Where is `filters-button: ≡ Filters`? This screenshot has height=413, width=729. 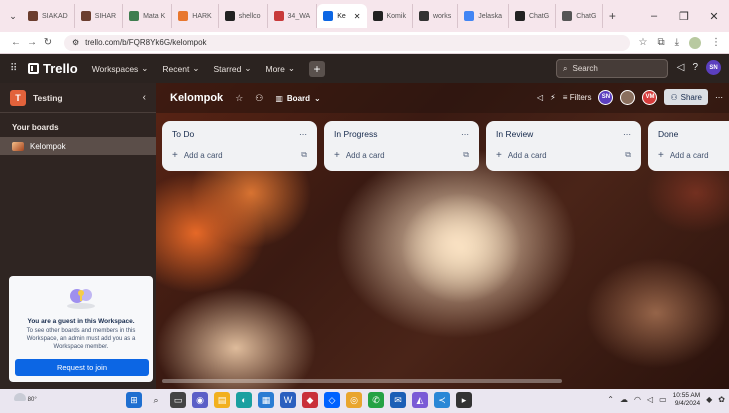
filters-button: ≡ Filters is located at coordinates (577, 97).